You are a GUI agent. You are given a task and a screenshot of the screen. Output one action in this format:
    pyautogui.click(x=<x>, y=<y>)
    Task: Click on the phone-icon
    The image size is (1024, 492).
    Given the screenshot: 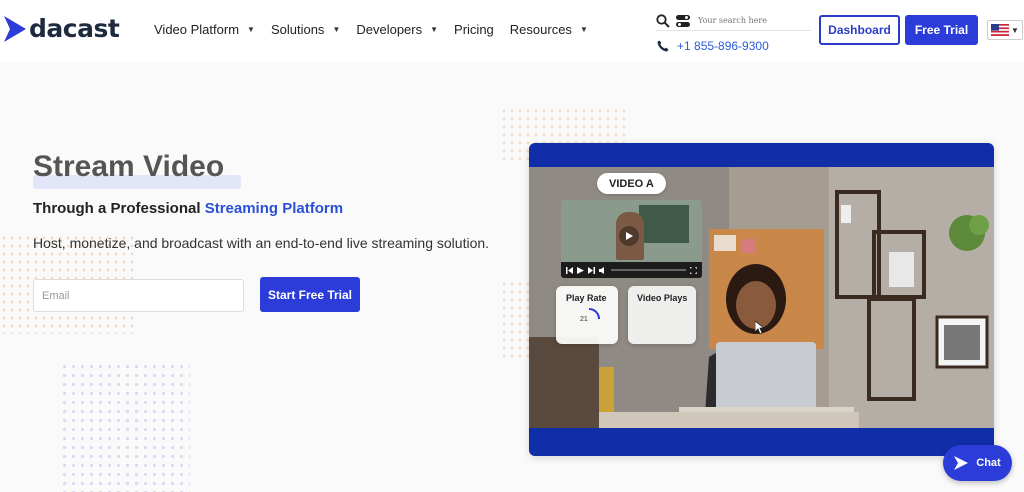 What is the action you would take?
    pyautogui.click(x=663, y=46)
    